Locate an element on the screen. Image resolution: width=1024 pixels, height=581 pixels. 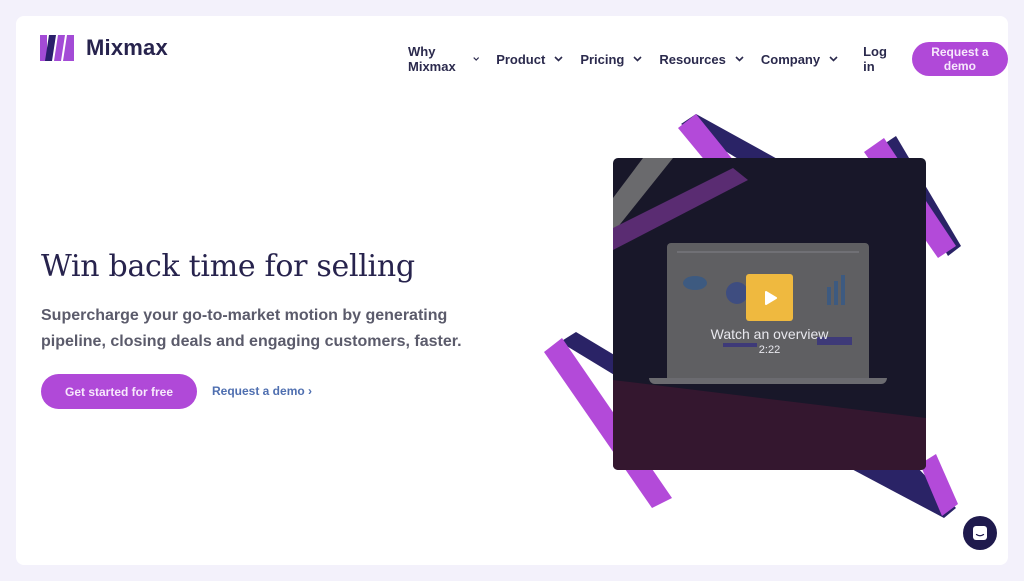
request-demo-link: Request a demo › is located at coordinates (262, 391).